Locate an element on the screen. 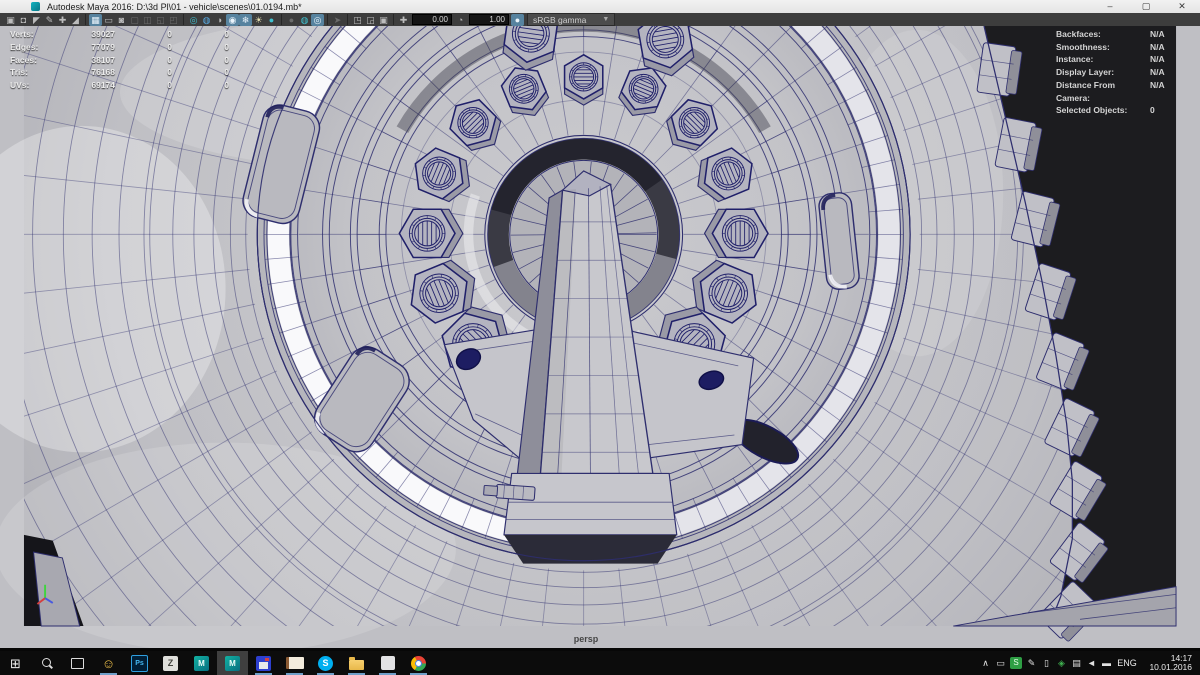  network-icon: ▤ is located at coordinates (1076, 663).